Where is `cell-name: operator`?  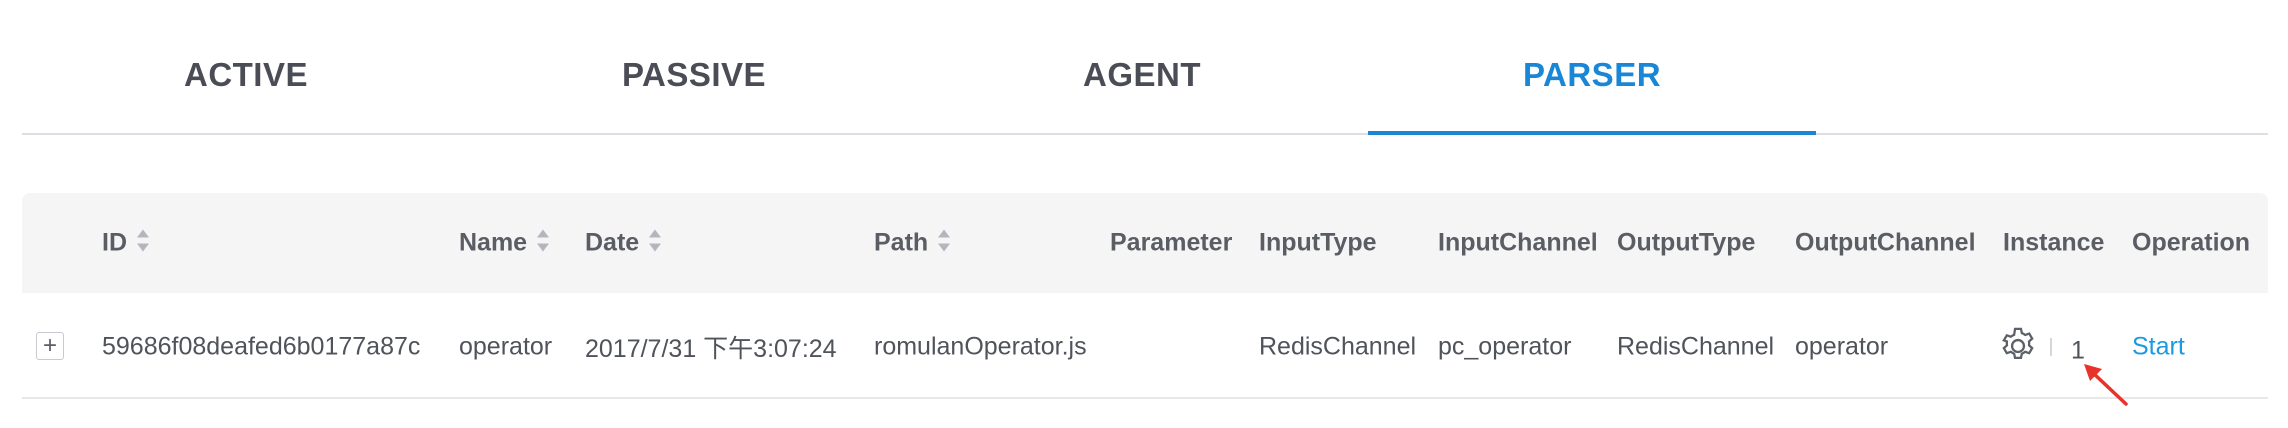
cell-name: operator is located at coordinates (506, 346).